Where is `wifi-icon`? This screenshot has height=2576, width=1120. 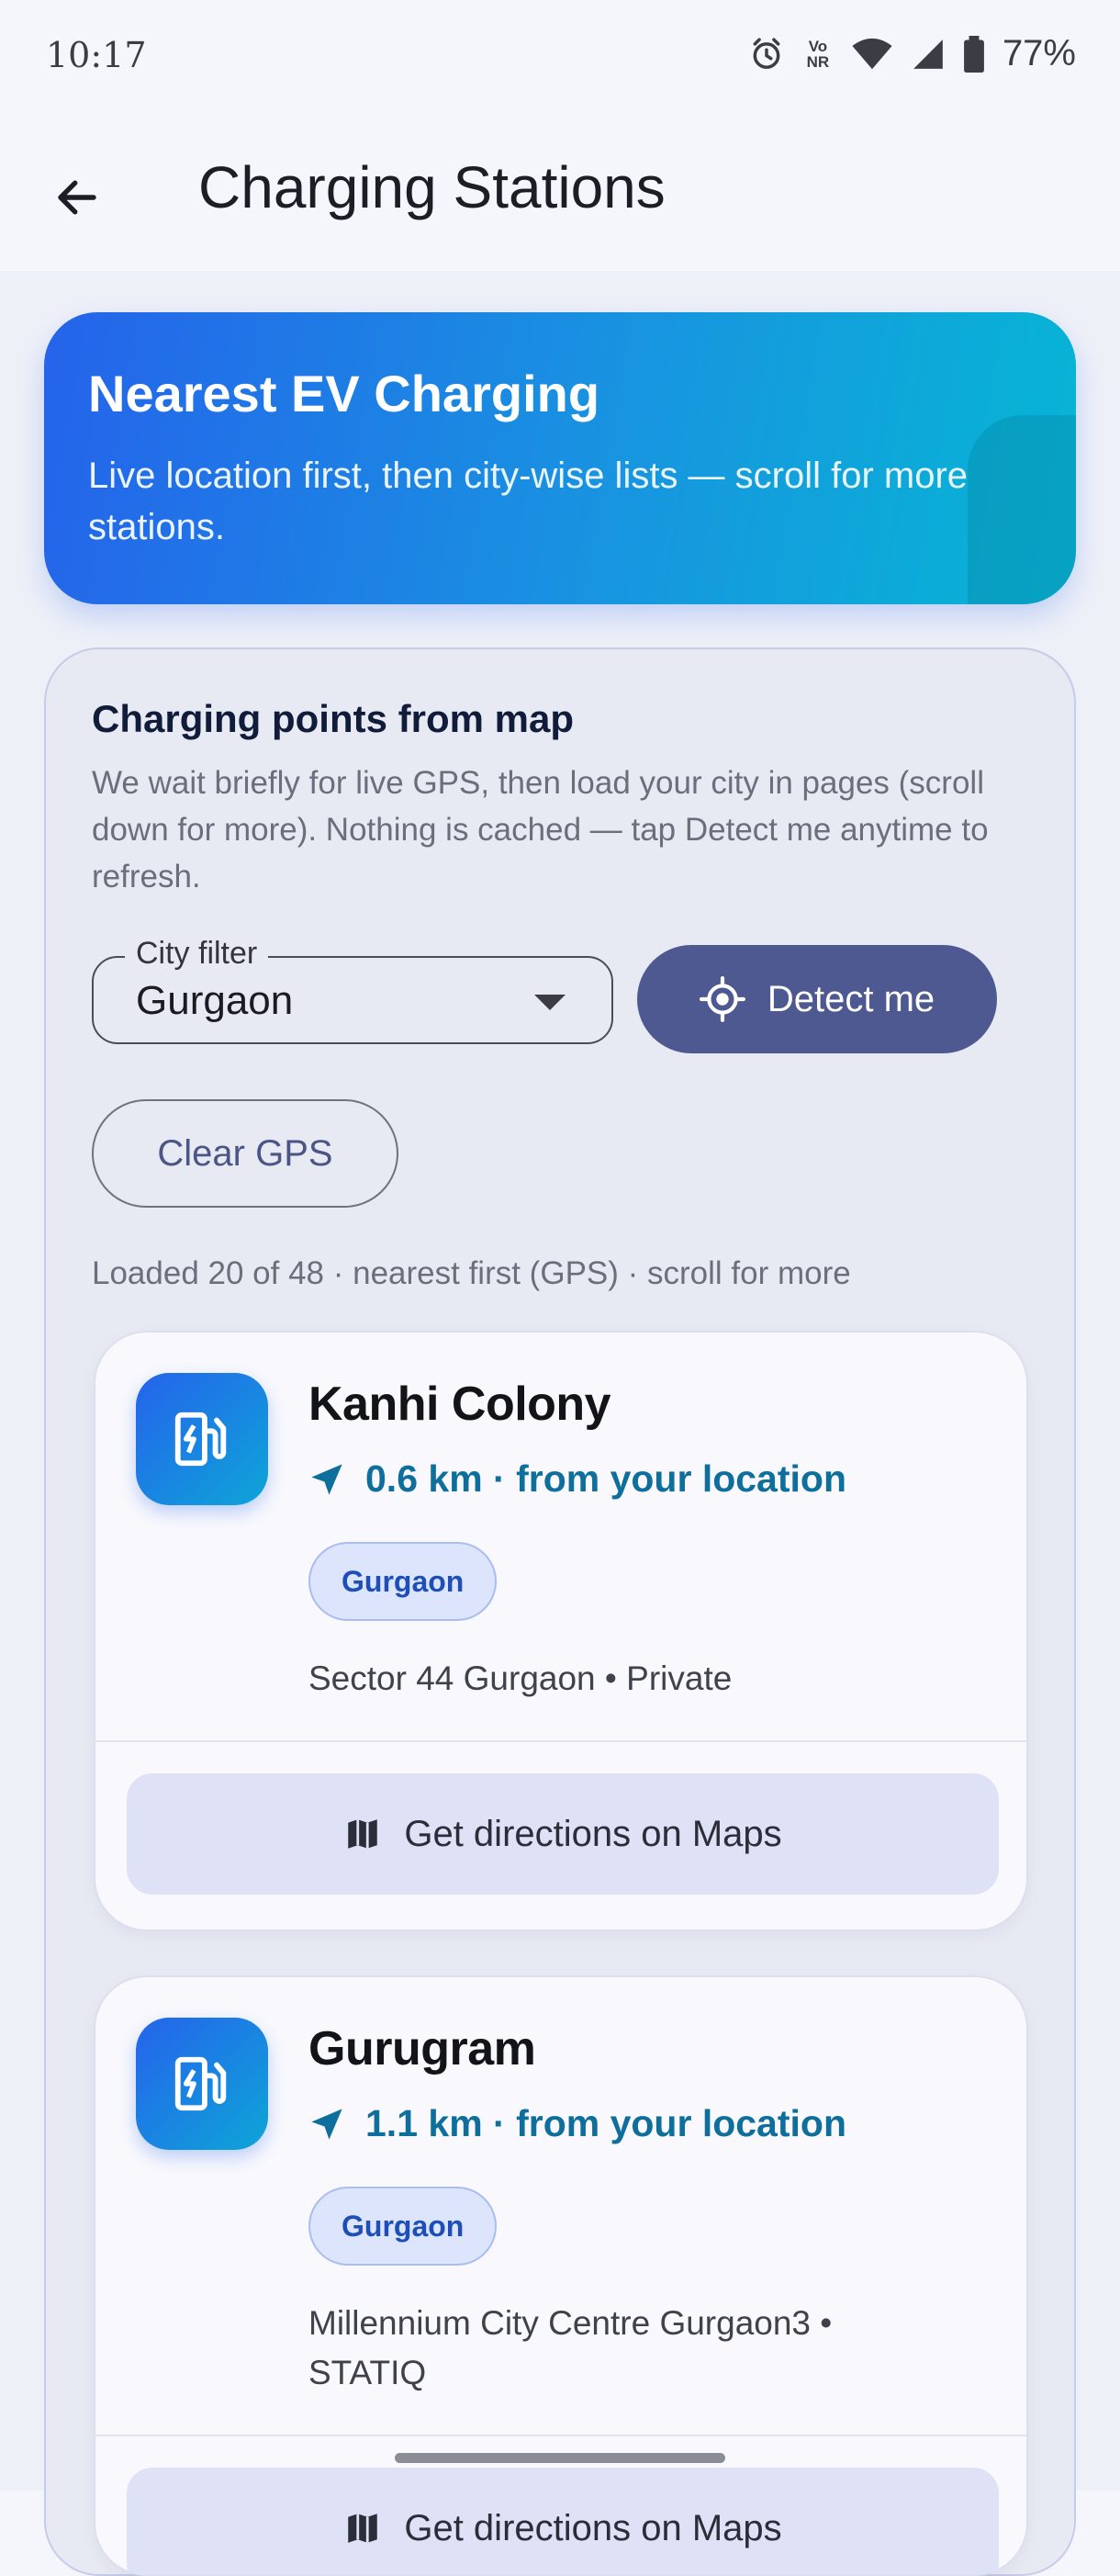 wifi-icon is located at coordinates (872, 53).